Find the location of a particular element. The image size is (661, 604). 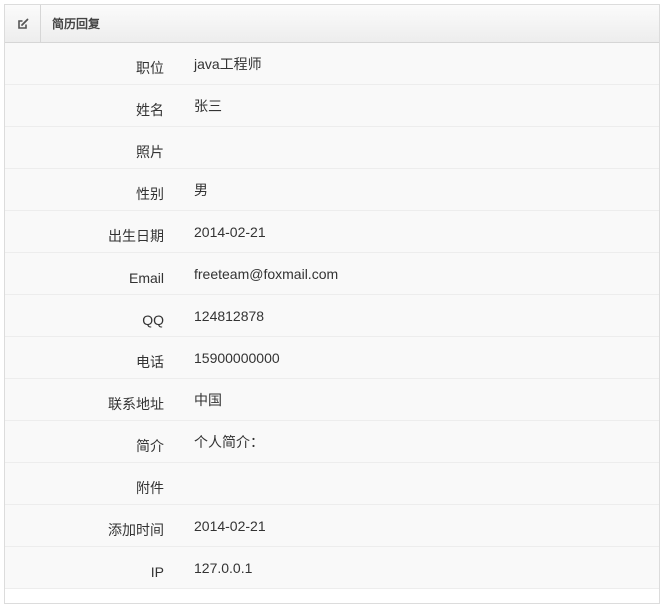

field-row-attachment: 附件 is located at coordinates (332, 484).